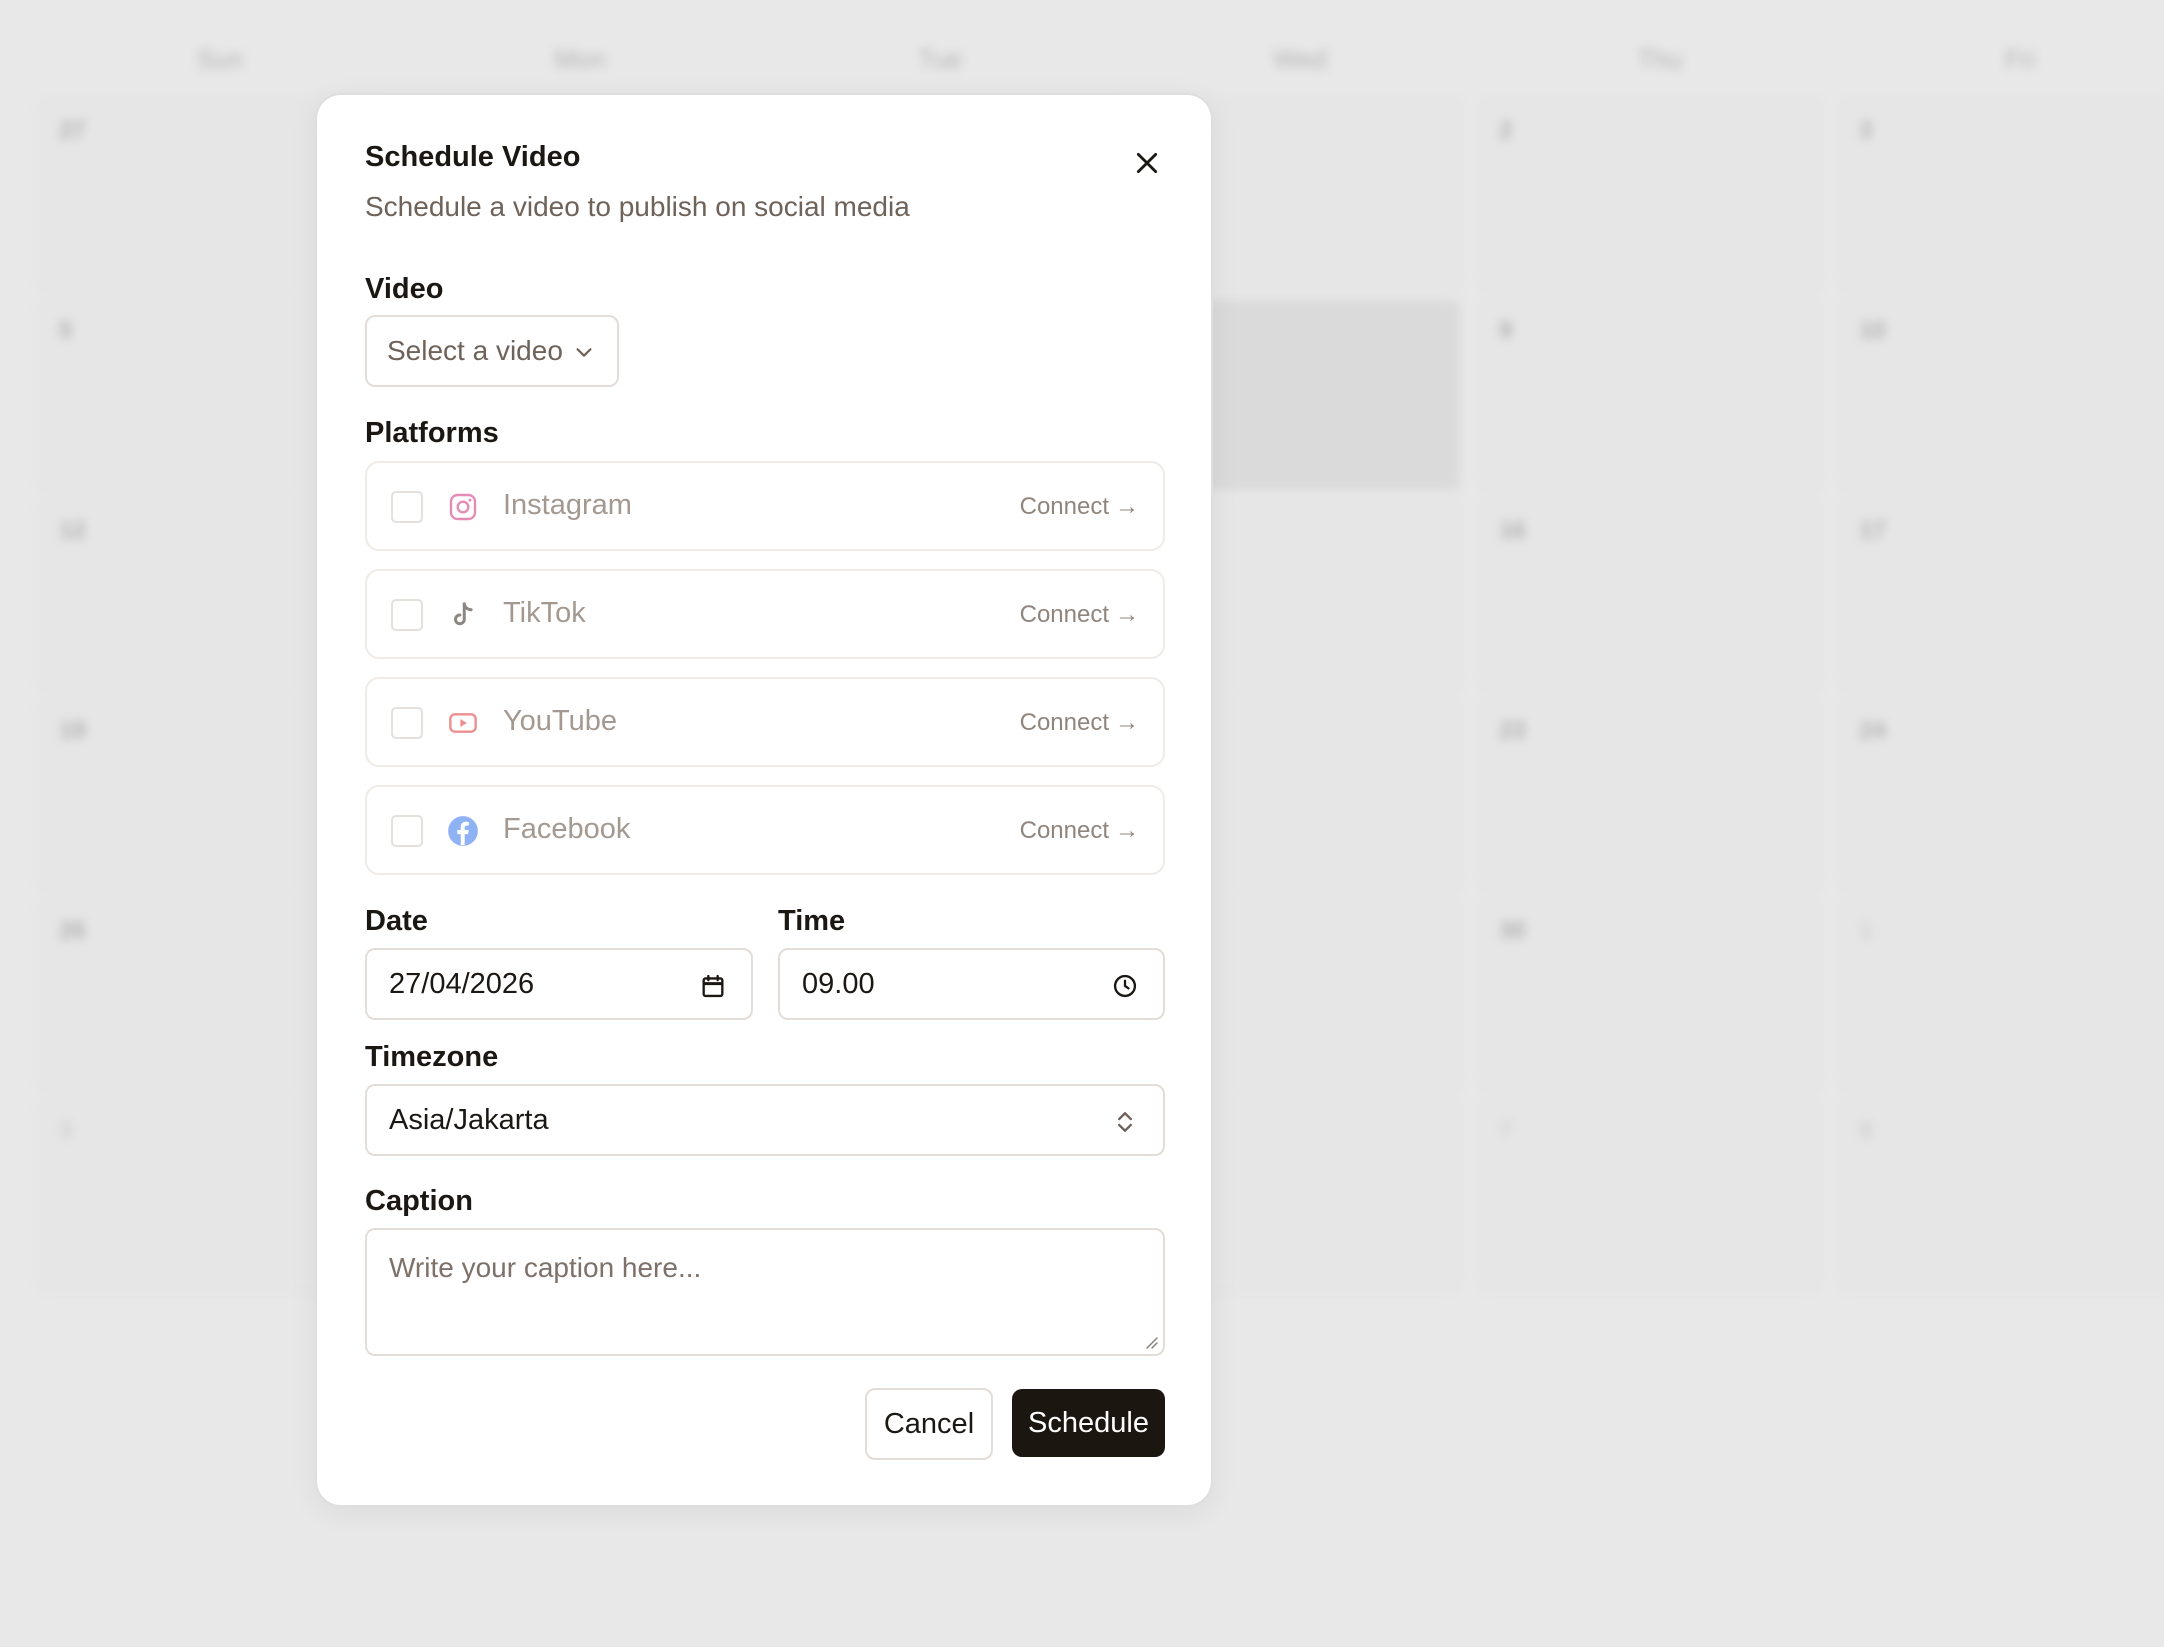 The width and height of the screenshot is (2164, 1647). What do you see at coordinates (812, 921) in the screenshot?
I see `time-label: Time` at bounding box center [812, 921].